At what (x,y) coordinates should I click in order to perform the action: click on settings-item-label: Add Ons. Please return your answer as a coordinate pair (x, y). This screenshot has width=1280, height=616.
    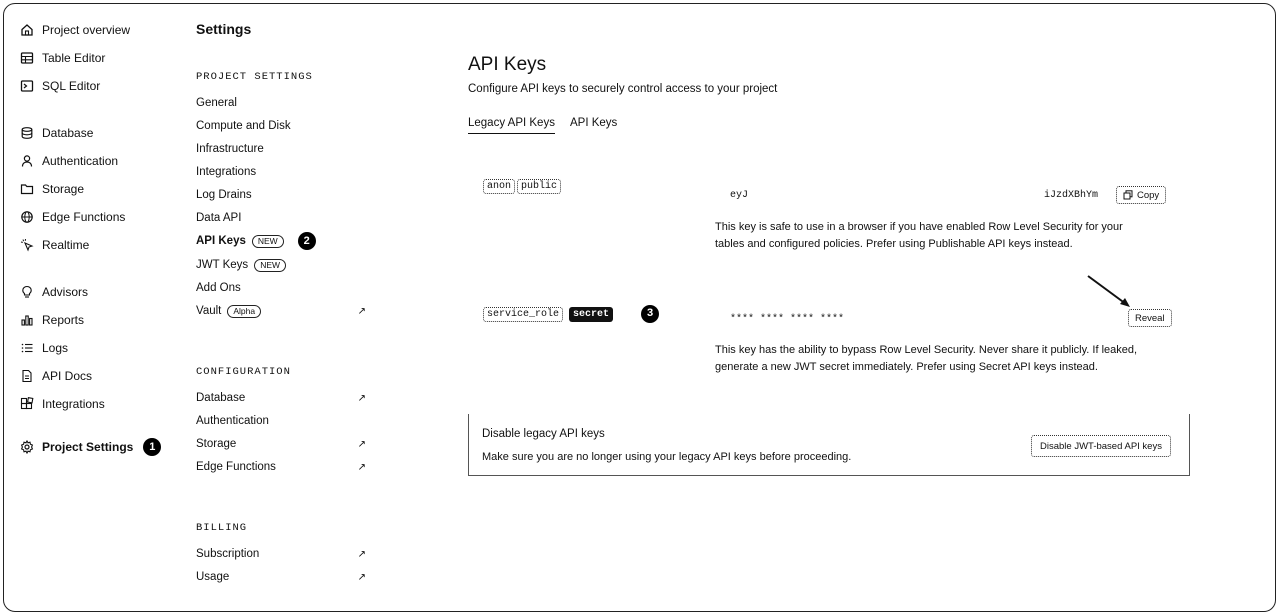
    Looking at the image, I should click on (218, 288).